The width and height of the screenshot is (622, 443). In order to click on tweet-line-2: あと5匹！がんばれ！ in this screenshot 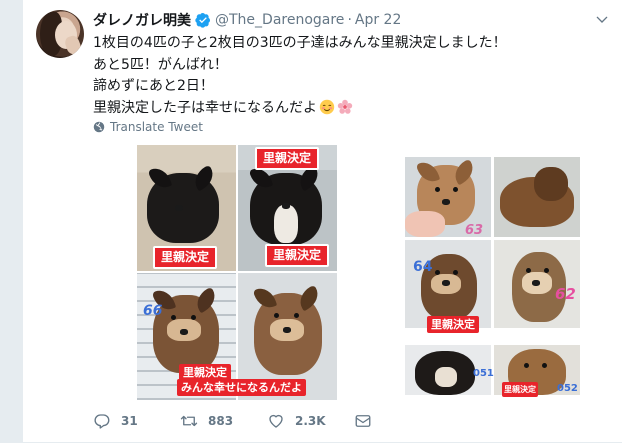, I will do `click(160, 64)`.